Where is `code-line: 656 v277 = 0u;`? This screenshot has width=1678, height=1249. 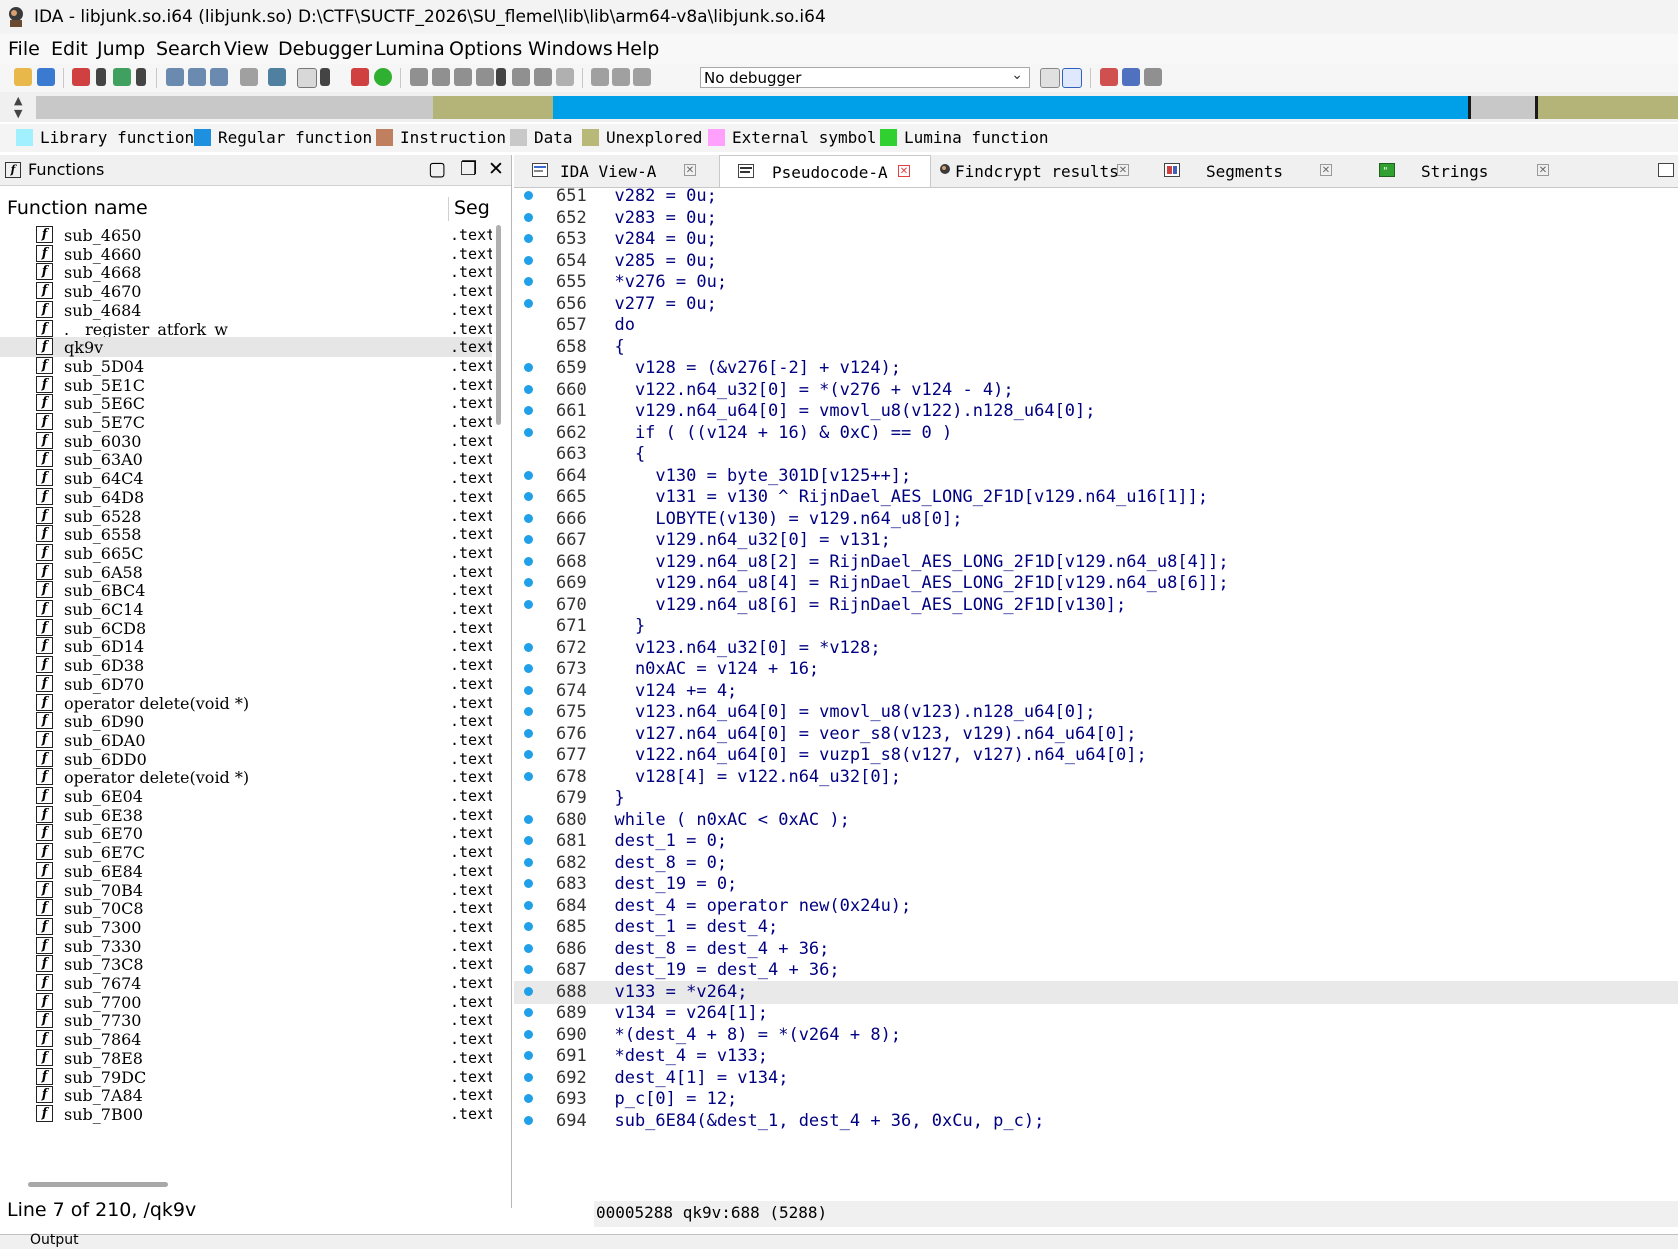 code-line: 656 v277 = 0u; is located at coordinates (1096, 304).